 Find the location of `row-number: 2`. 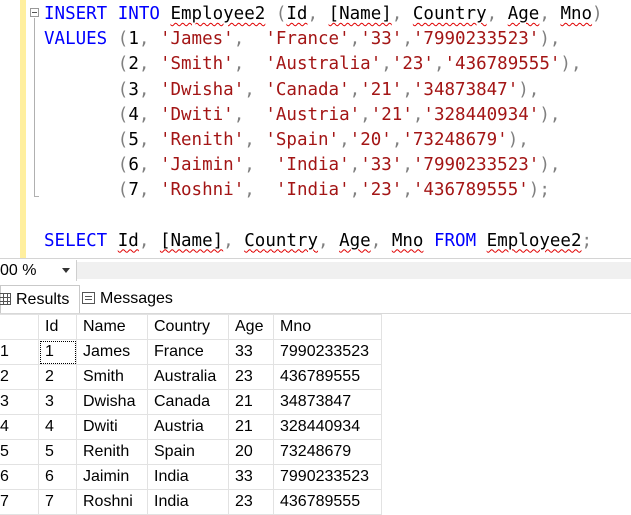

row-number: 2 is located at coordinates (19, 377).